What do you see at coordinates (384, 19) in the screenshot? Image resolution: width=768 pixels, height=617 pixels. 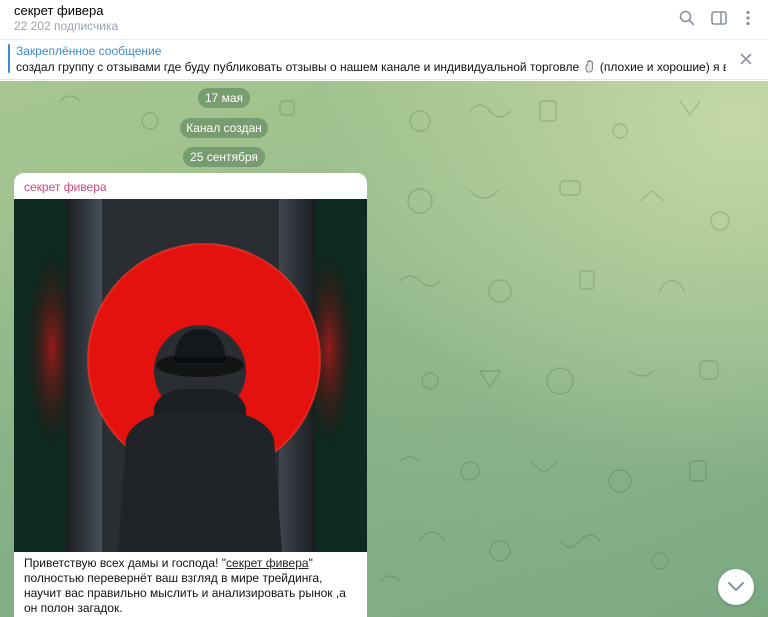 I see `chat-header: секрет фивера 22 202 подписчика` at bounding box center [384, 19].